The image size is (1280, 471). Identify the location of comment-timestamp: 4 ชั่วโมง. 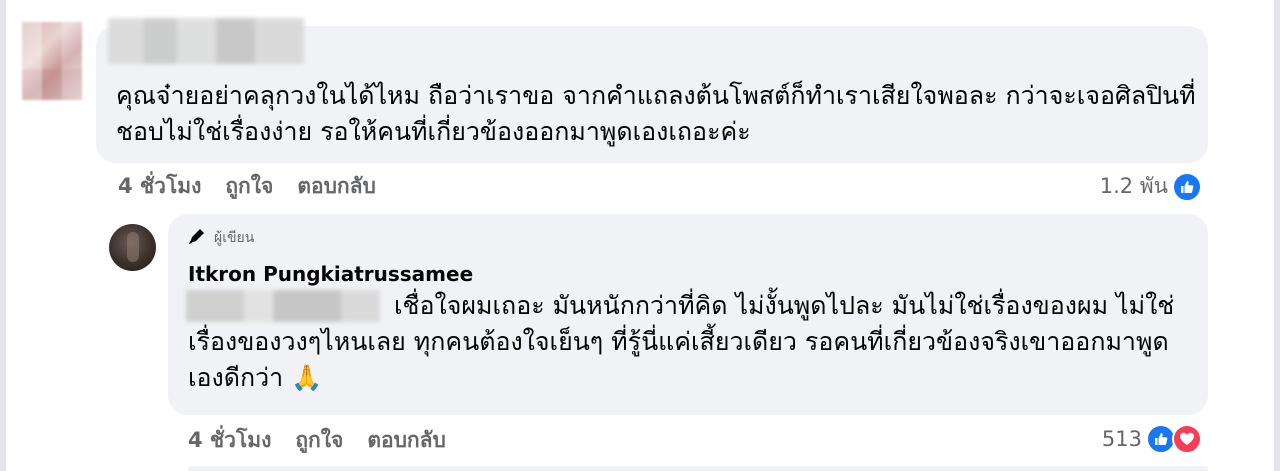
(159, 186).